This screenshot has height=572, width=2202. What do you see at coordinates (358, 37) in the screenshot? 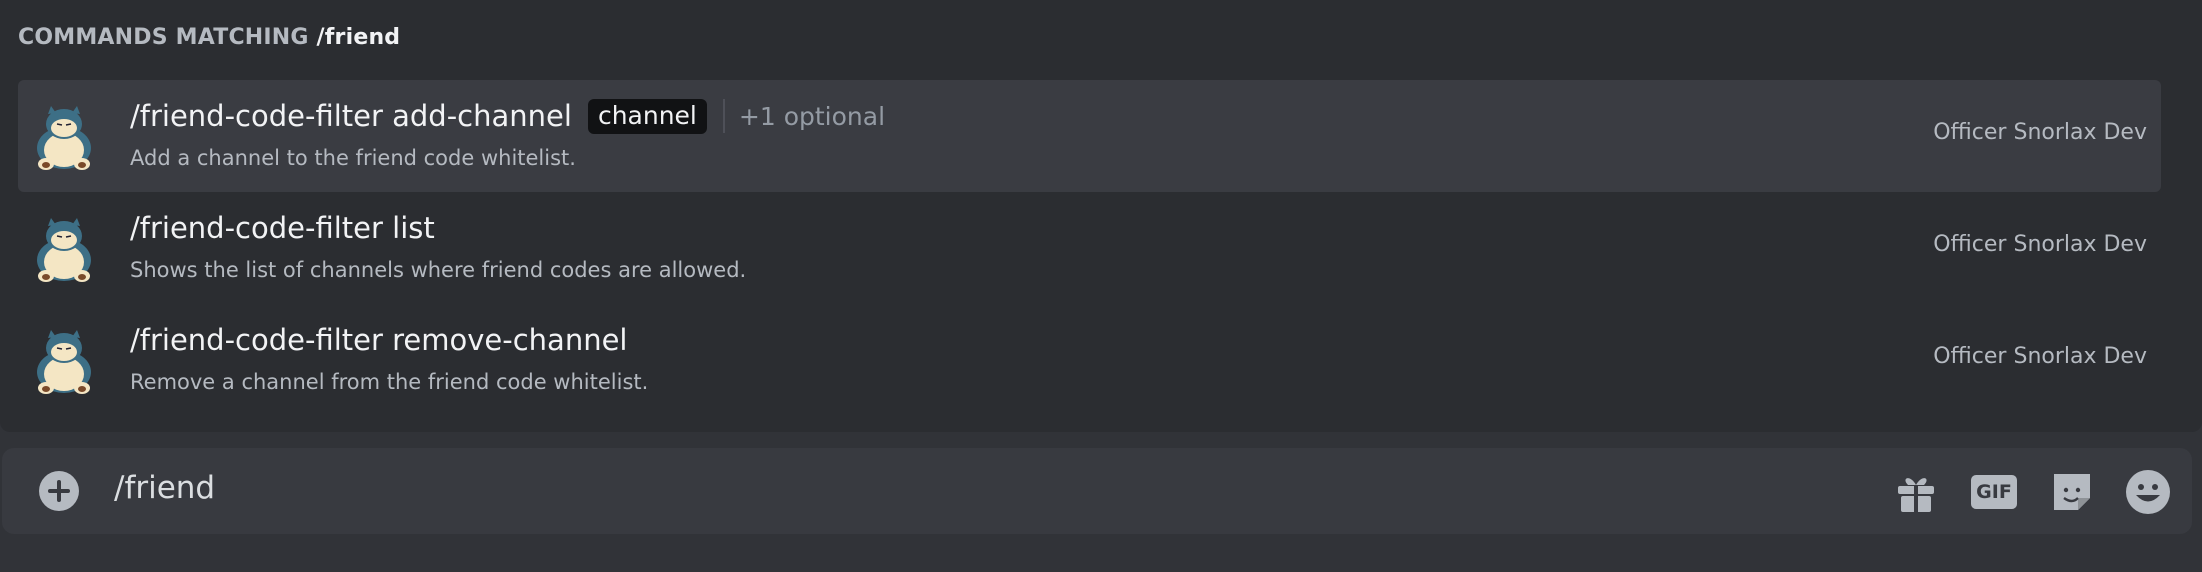
I see `autocomplete-header-query: /friend` at bounding box center [358, 37].